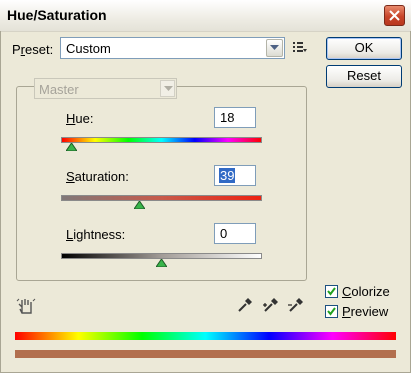 The image size is (411, 373). I want to click on ok-button: OK, so click(364, 48).